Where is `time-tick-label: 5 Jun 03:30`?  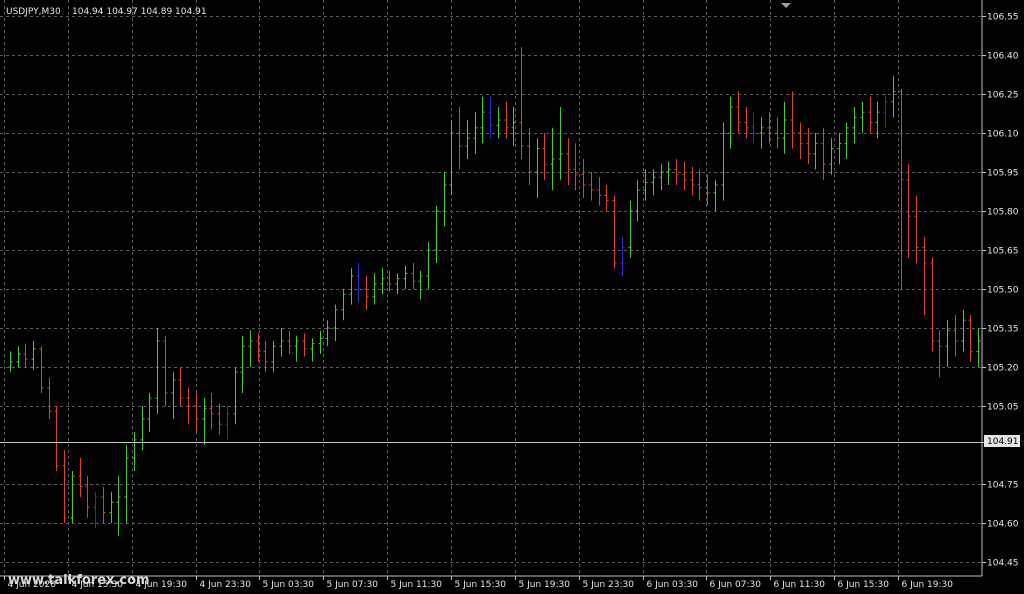
time-tick-label: 5 Jun 03:30 is located at coordinates (289, 585).